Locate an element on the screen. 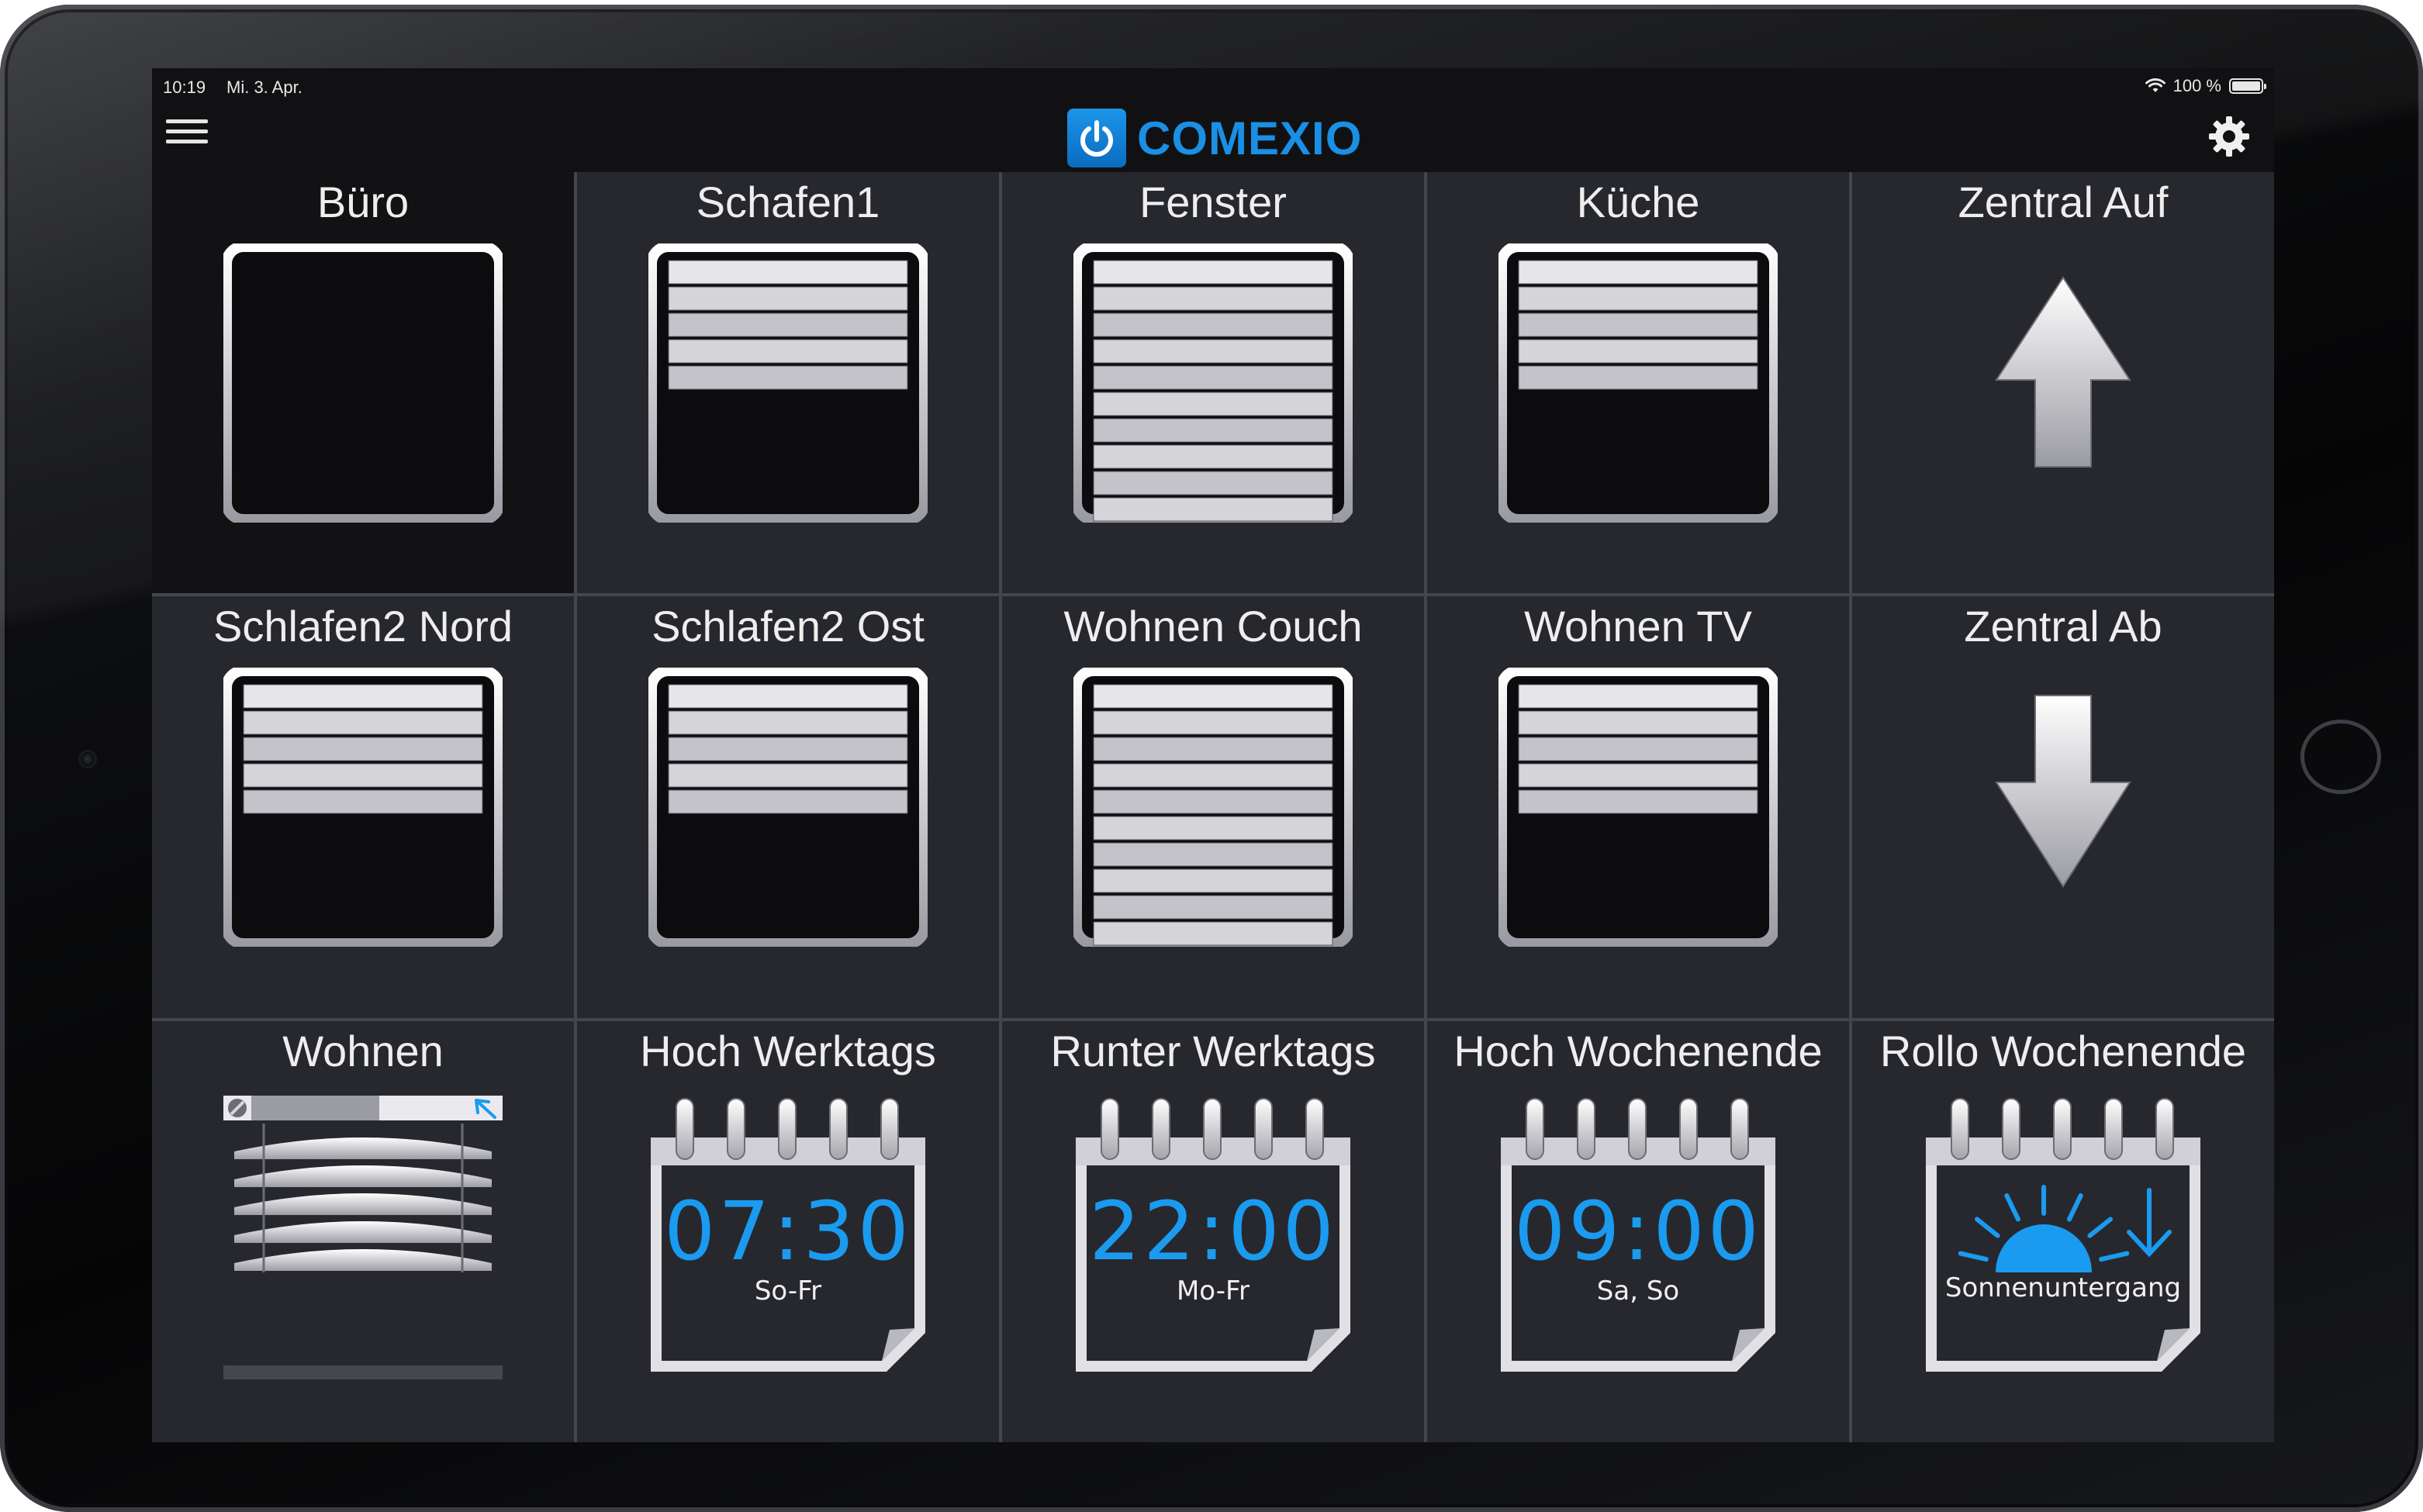  arrow-down-icon is located at coordinates (2063, 792).